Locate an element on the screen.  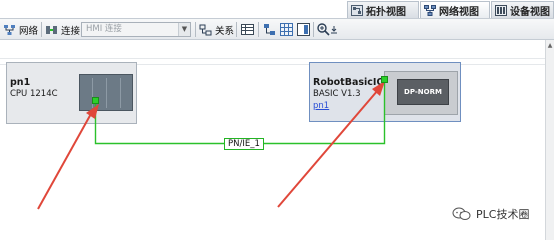
network-button: 网络 is located at coordinates (20, 29).